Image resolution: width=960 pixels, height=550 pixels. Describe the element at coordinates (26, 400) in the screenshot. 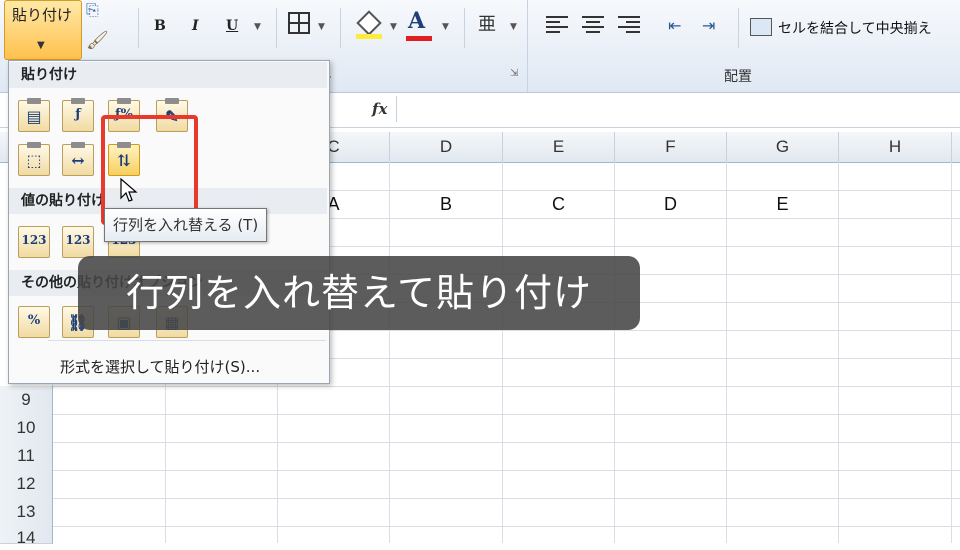

I see `row-header-9: 9` at that location.